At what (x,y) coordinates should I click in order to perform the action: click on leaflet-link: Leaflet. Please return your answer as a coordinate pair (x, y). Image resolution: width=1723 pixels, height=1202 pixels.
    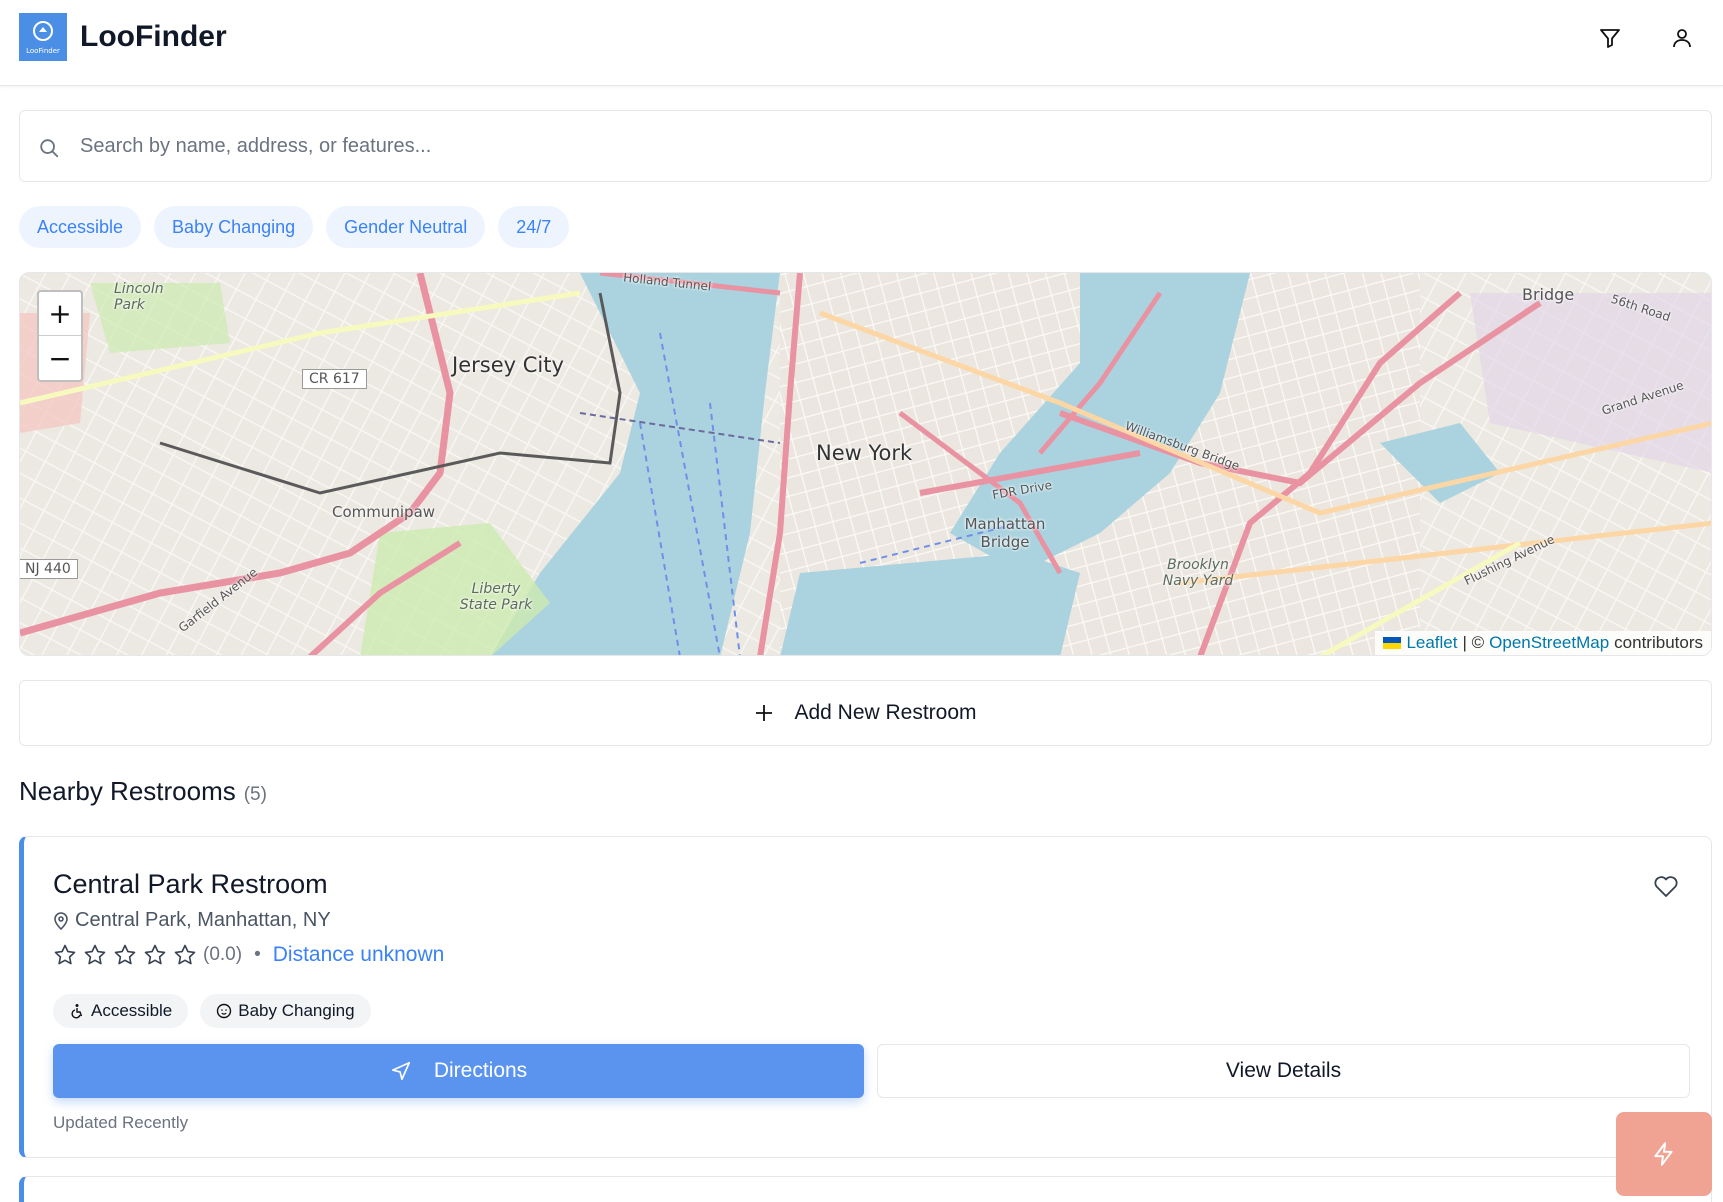
    Looking at the image, I should click on (1431, 643).